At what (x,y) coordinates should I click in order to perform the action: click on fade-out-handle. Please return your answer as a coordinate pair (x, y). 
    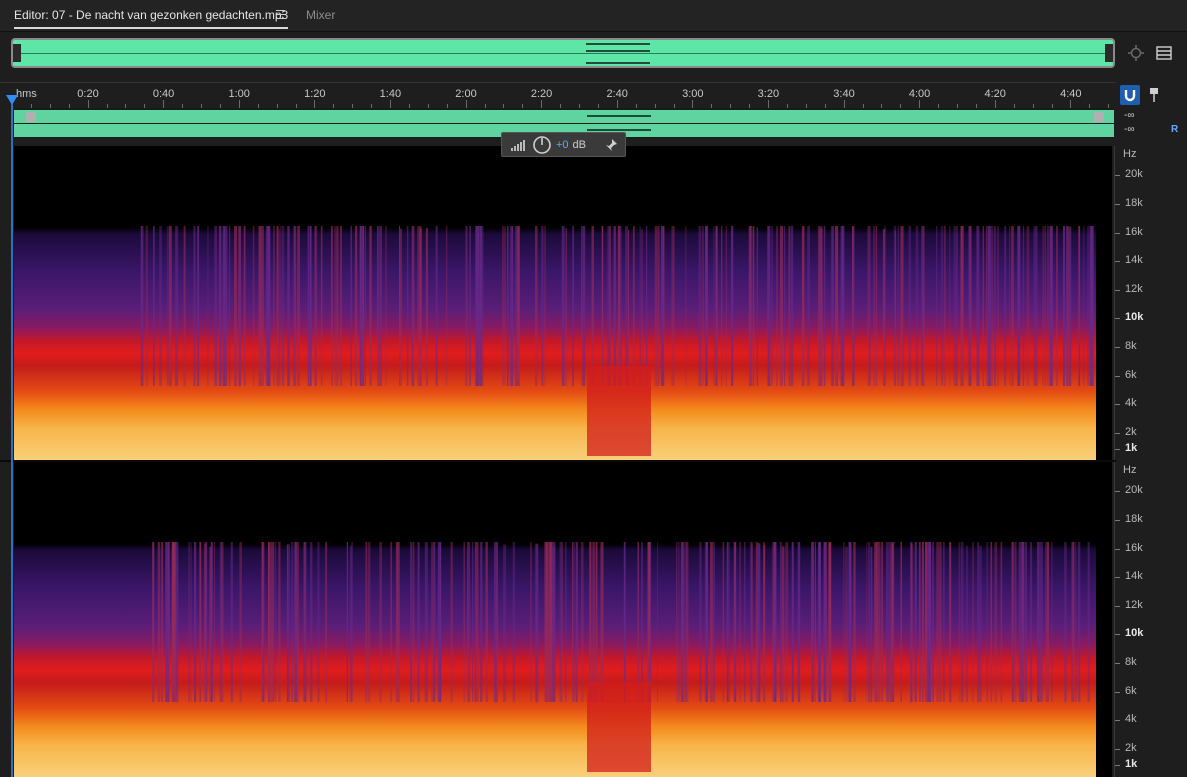
    Looking at the image, I should click on (1099, 117).